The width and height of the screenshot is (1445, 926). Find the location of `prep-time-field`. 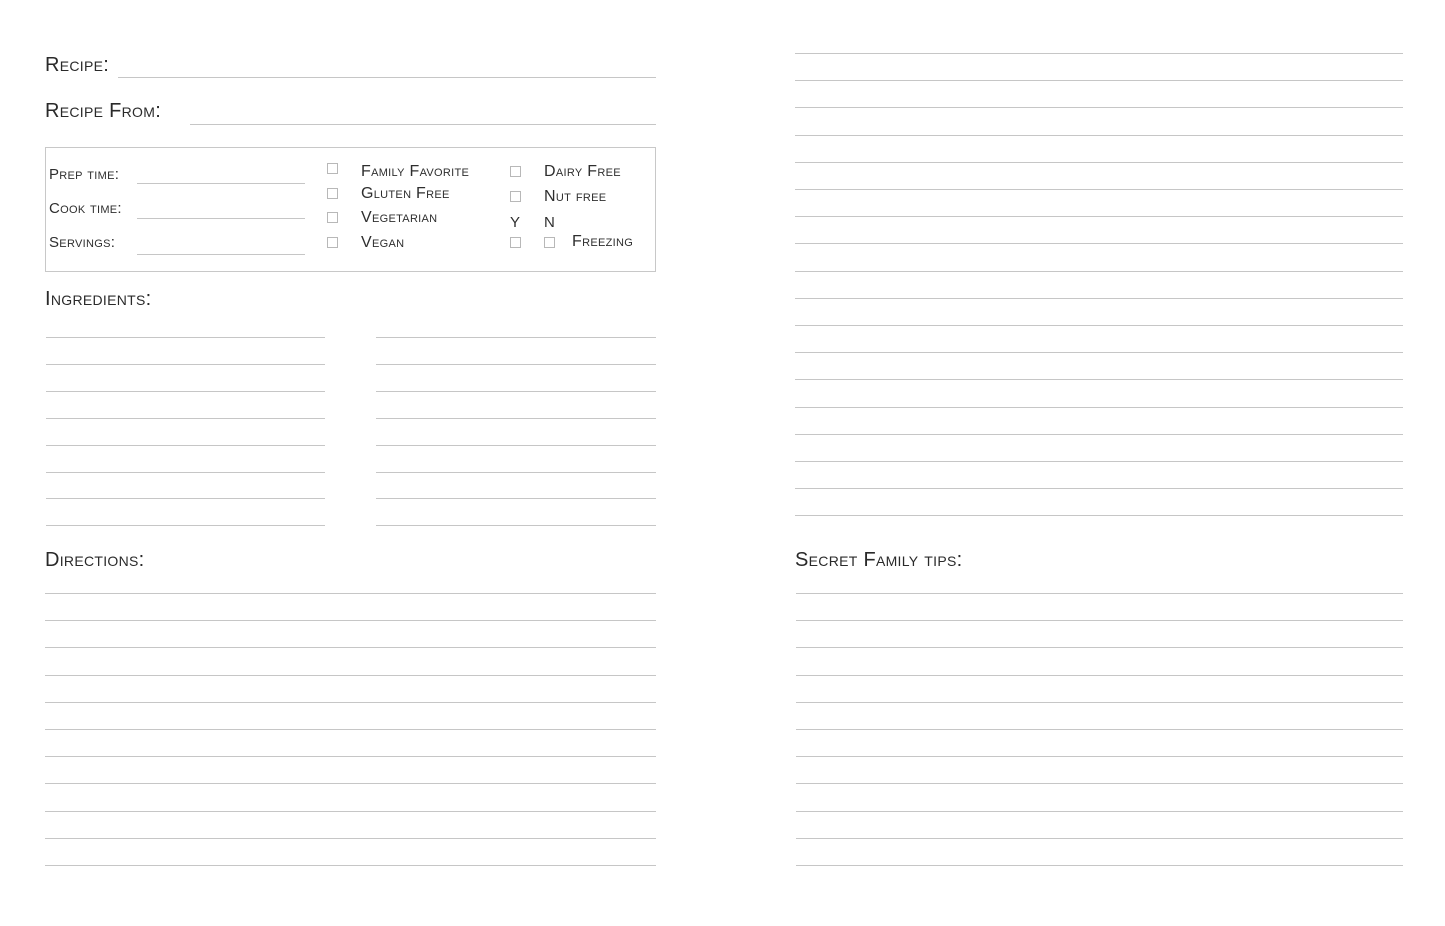

prep-time-field is located at coordinates (221, 183).